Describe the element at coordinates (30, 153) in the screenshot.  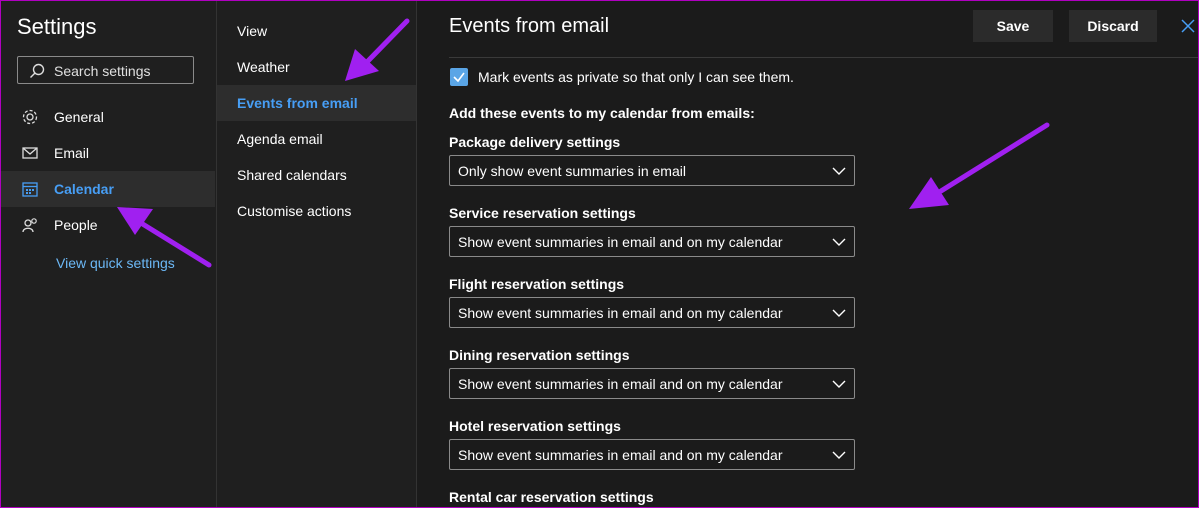
I see `mail-icon` at that location.